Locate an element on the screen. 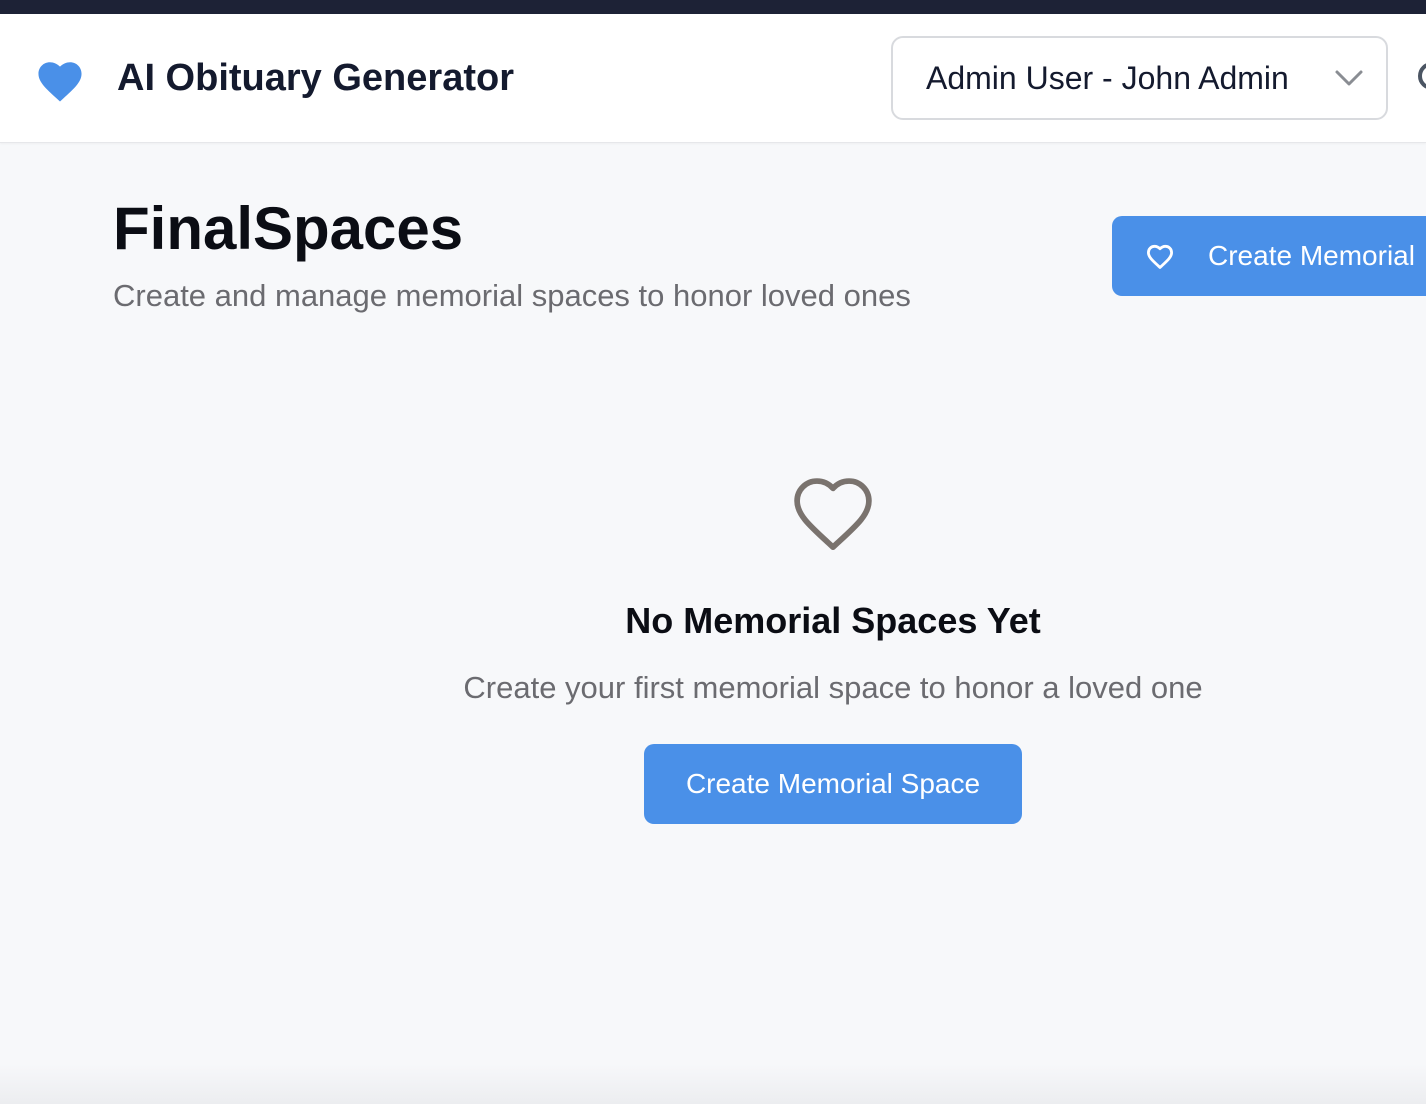 The image size is (1426, 1104). create-memorial-button-label: Create Memorial is located at coordinates (1311, 255).